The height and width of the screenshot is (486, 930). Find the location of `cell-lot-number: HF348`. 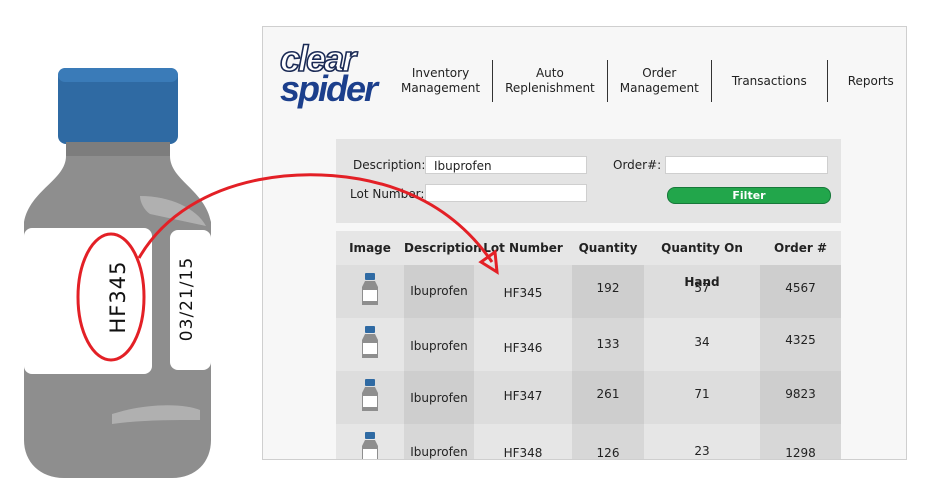

cell-lot-number: HF348 is located at coordinates (523, 453).